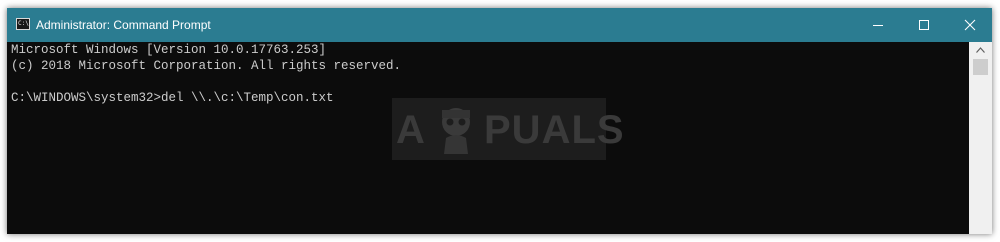 Image resolution: width=1000 pixels, height=242 pixels. Describe the element at coordinates (456, 131) in the screenshot. I see `mascot-icon` at that location.